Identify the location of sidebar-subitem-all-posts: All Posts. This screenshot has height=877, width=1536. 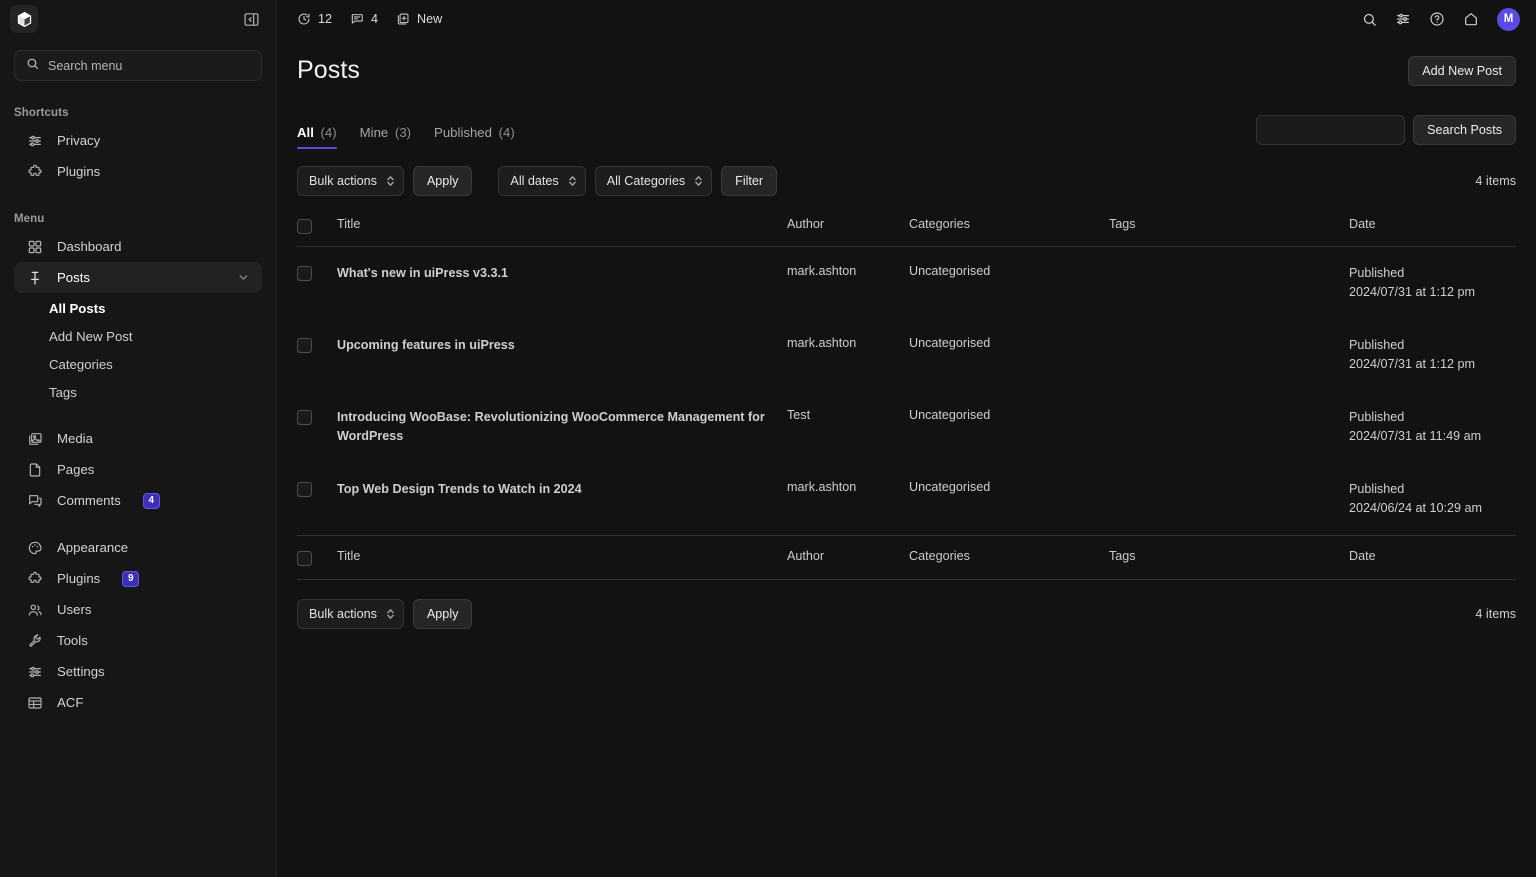
(138, 309).